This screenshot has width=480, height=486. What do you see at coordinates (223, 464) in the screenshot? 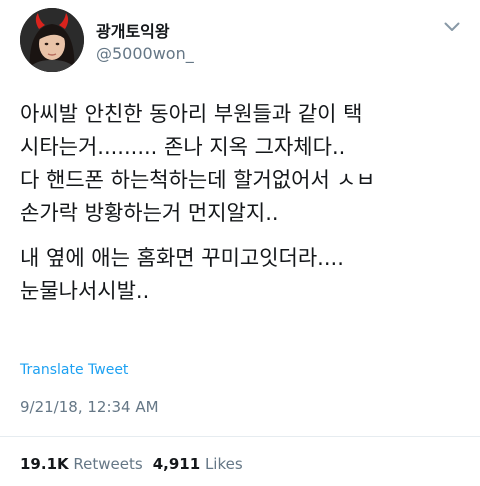
I see `likes-label: Likes` at bounding box center [223, 464].